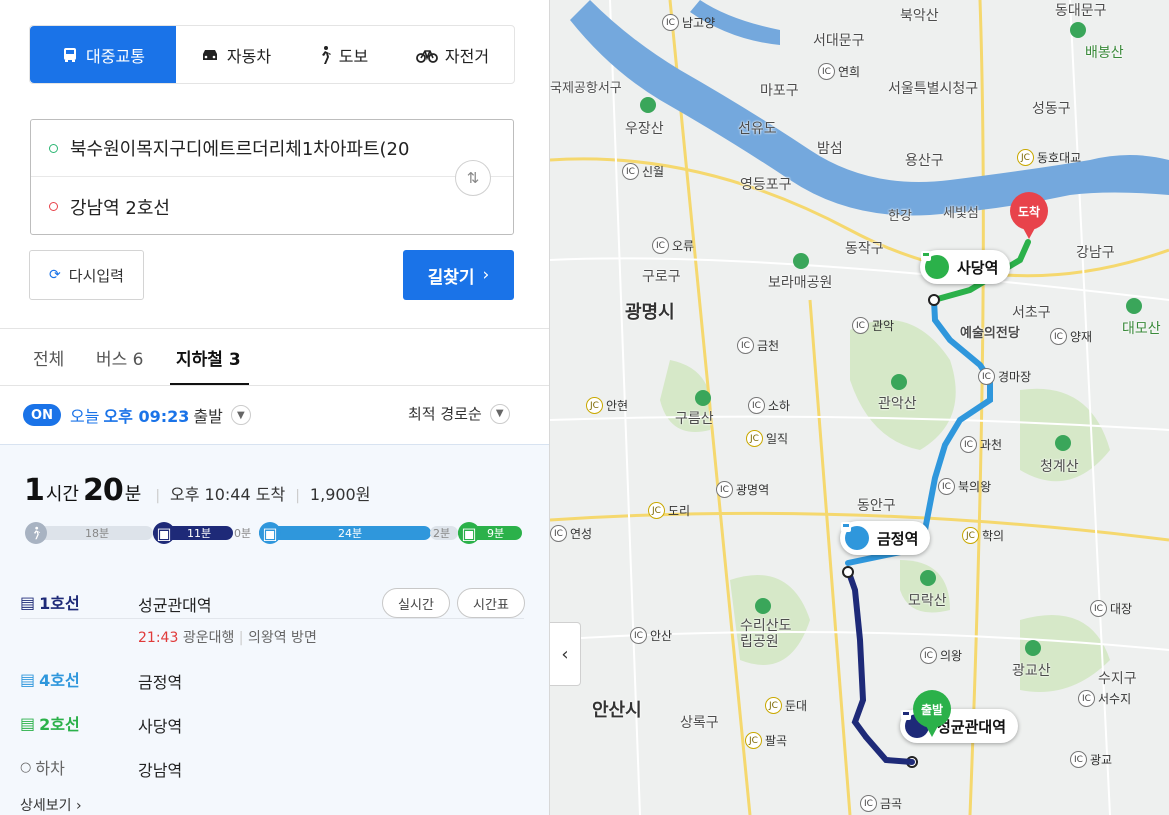  I want to click on sort-selector: 최적 경로순 ▼, so click(459, 413).